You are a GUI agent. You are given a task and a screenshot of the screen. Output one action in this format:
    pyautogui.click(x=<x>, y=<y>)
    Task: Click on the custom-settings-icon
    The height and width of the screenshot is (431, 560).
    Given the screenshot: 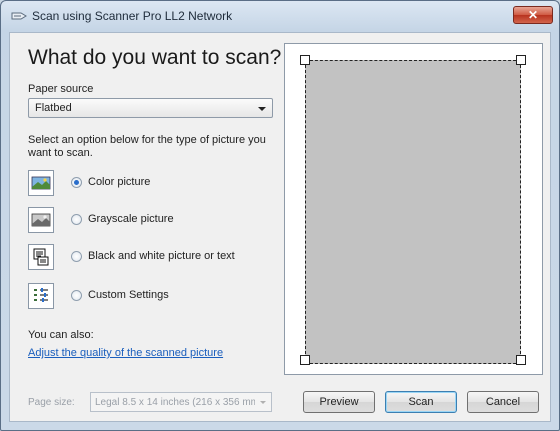 What is the action you would take?
    pyautogui.click(x=41, y=296)
    